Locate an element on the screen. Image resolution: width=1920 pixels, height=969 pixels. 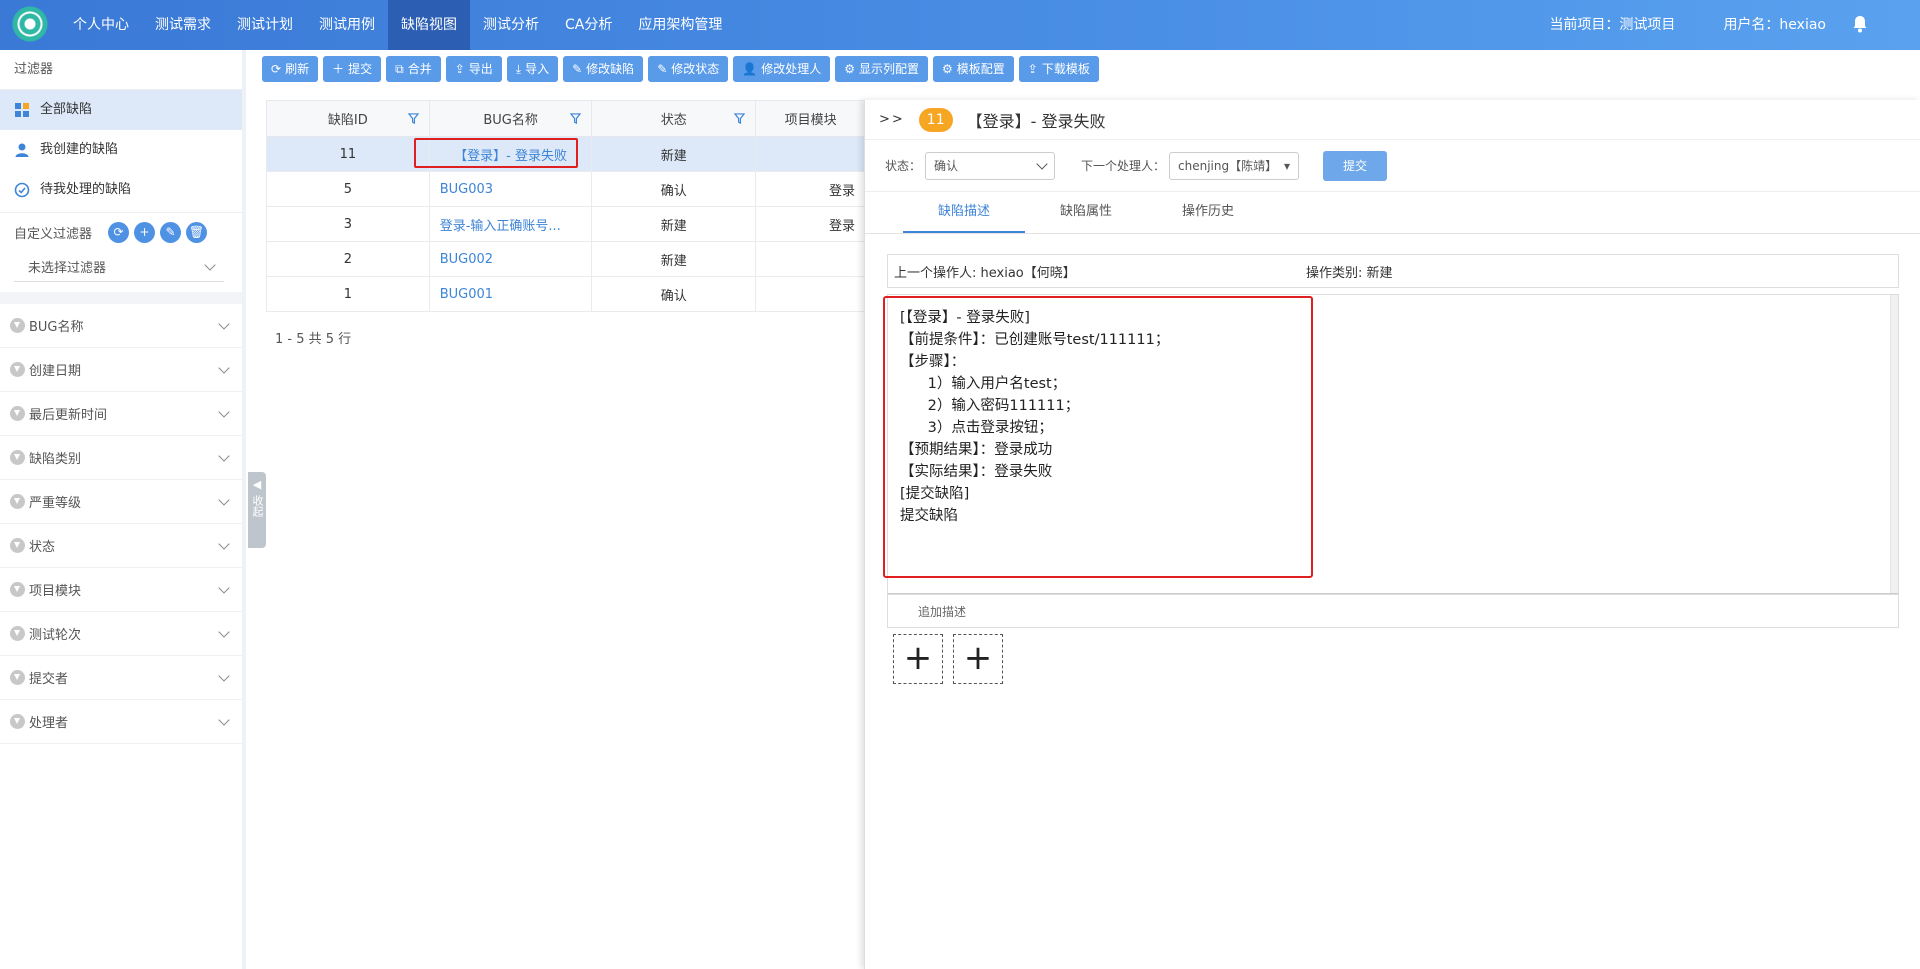
cell-bug-name-link: BUG003 is located at coordinates (510, 189).